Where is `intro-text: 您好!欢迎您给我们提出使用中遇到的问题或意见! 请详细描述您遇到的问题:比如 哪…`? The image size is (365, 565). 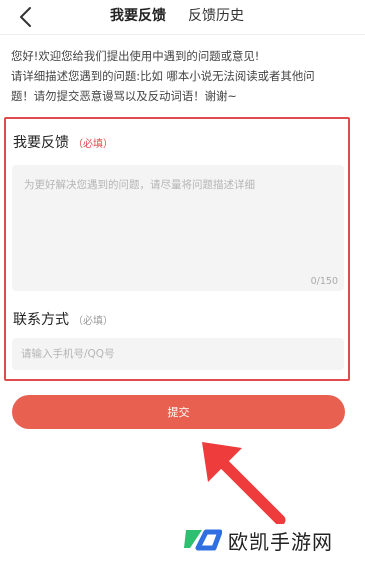 intro-text: 您好!欢迎您给我们提出使用中遇到的问题或意见! 请详细描述您遇到的问题:比如 哪… is located at coordinates (185, 76).